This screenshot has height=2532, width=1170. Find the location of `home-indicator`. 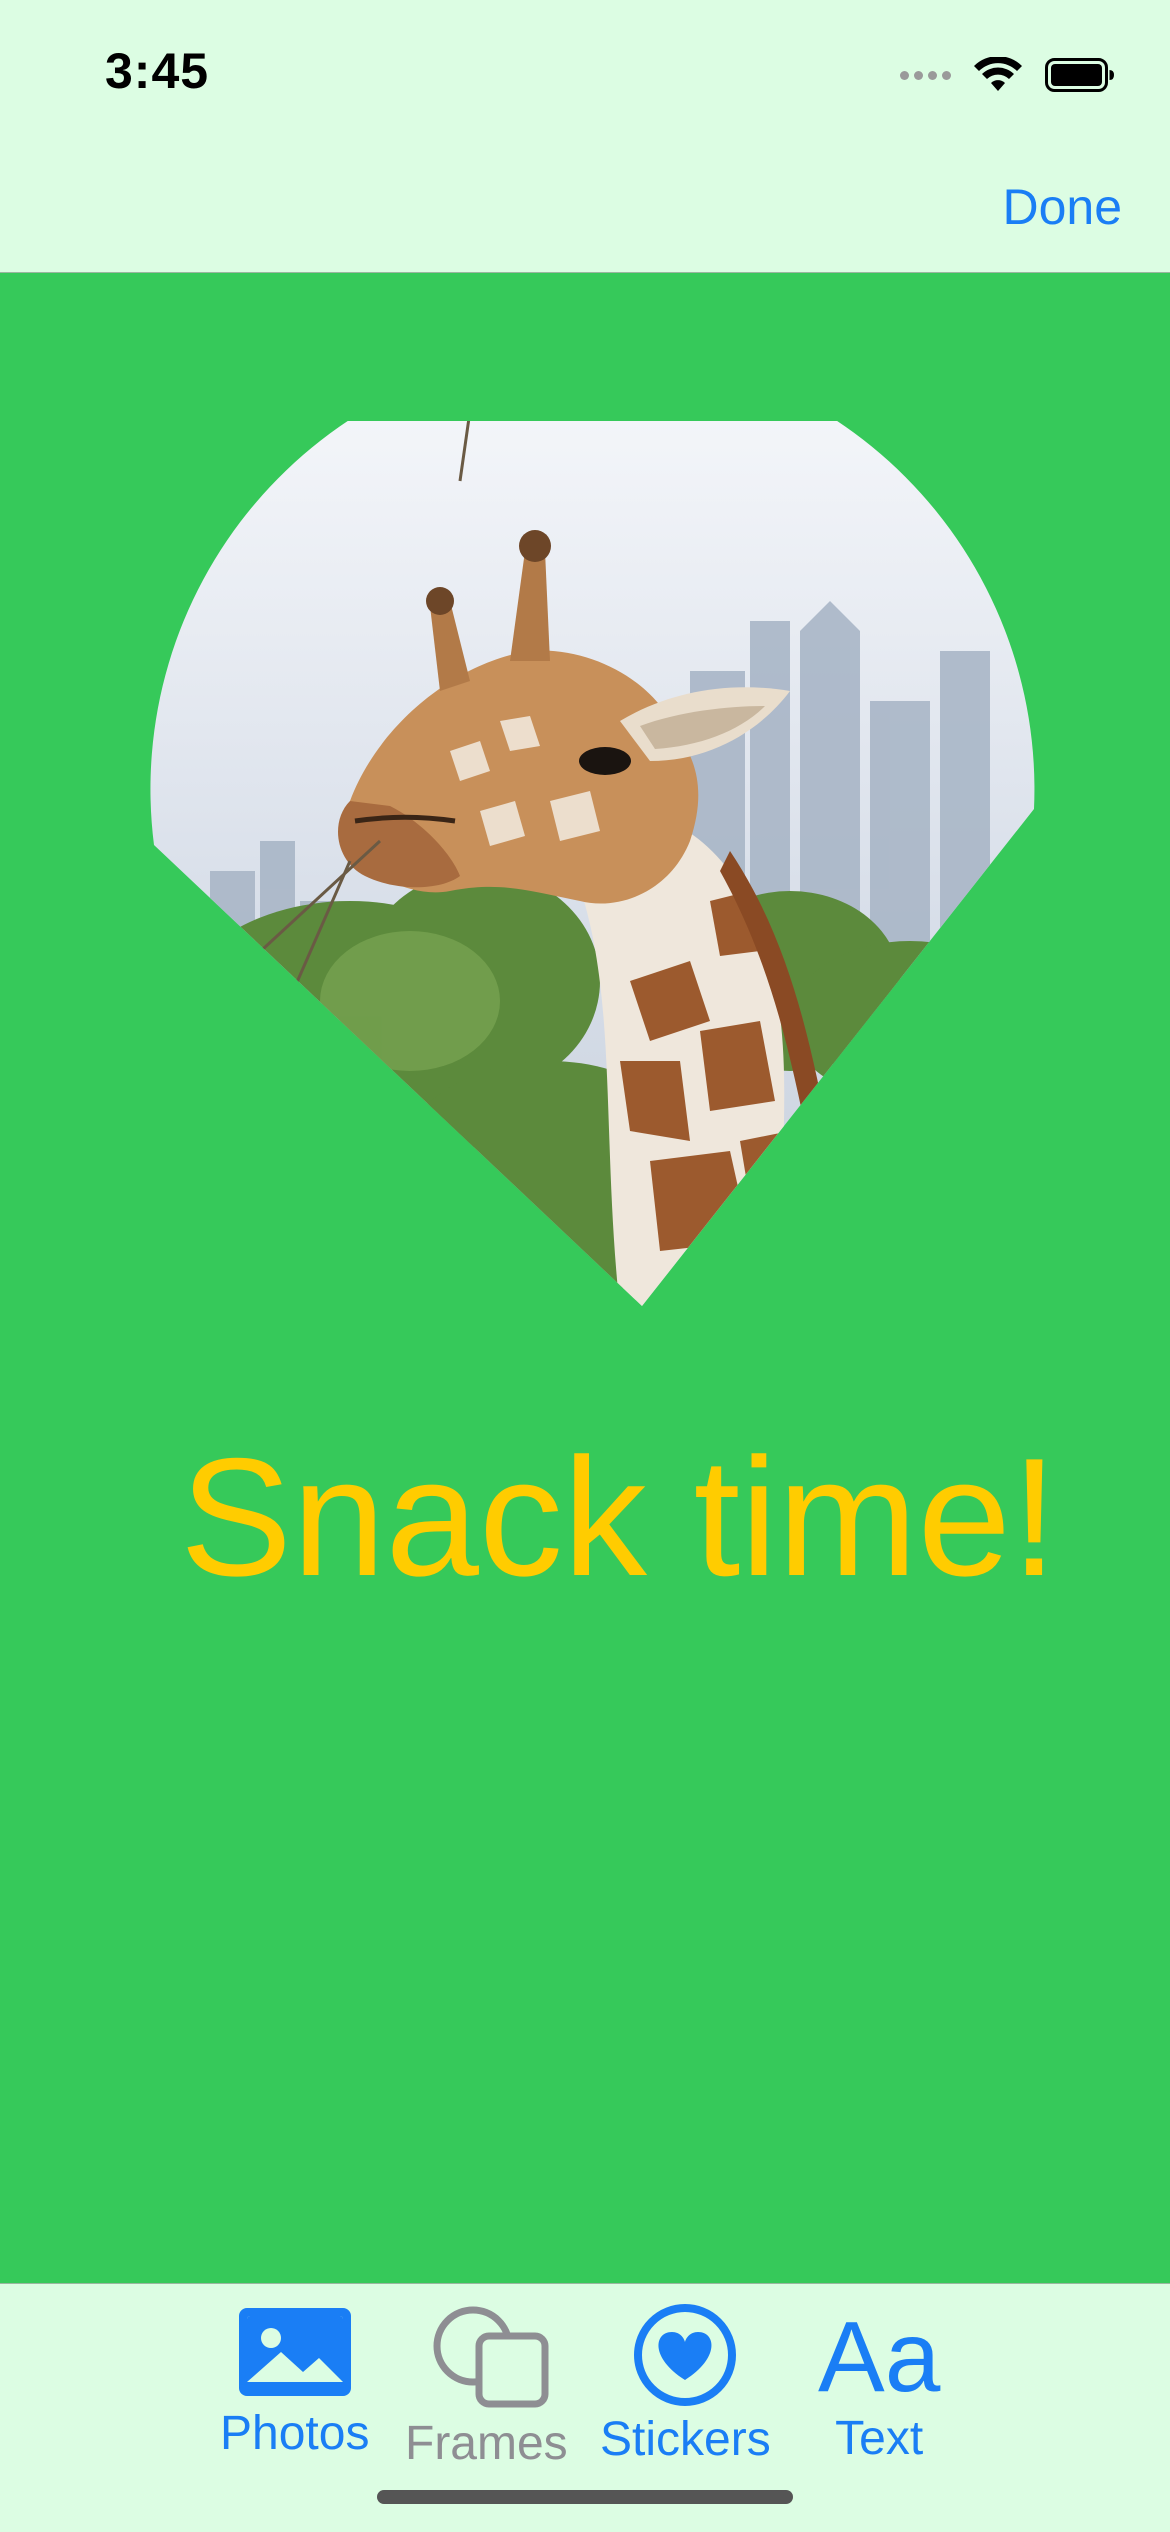

home-indicator is located at coordinates (585, 2497).